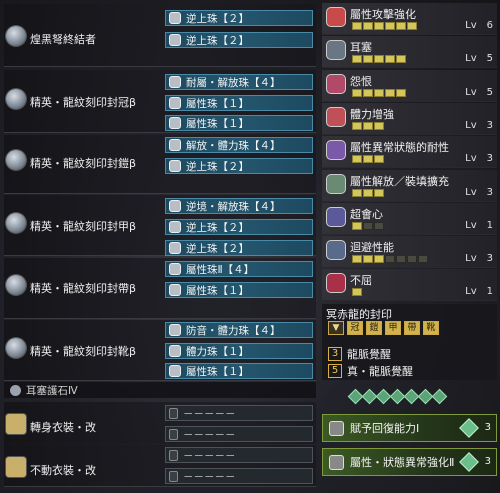  What do you see at coordinates (469, 428) in the screenshot?
I see `bonus-gem-icon` at bounding box center [469, 428].